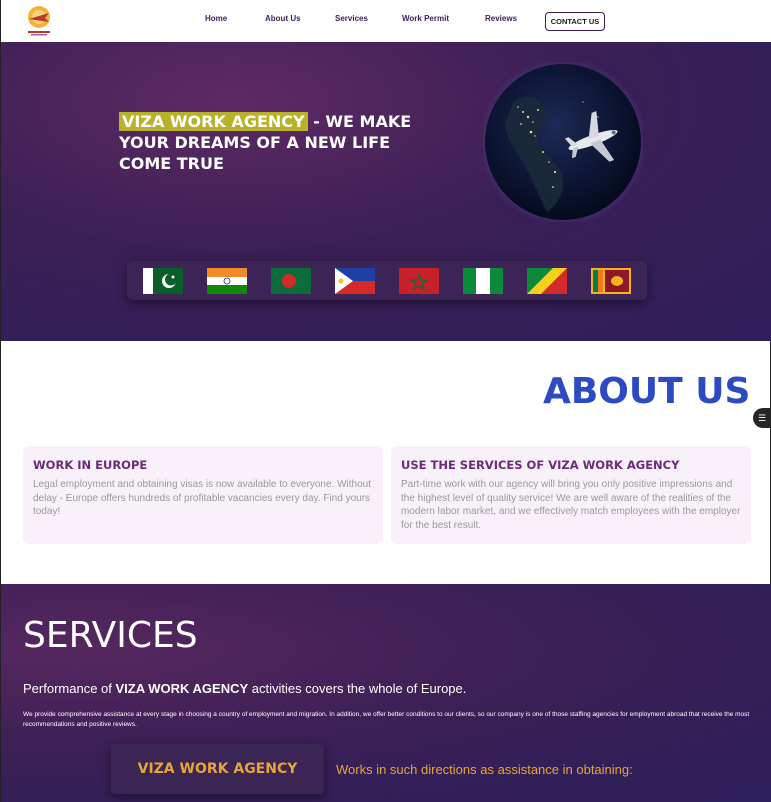 This screenshot has height=802, width=771. Describe the element at coordinates (227, 281) in the screenshot. I see `india-flag` at that location.